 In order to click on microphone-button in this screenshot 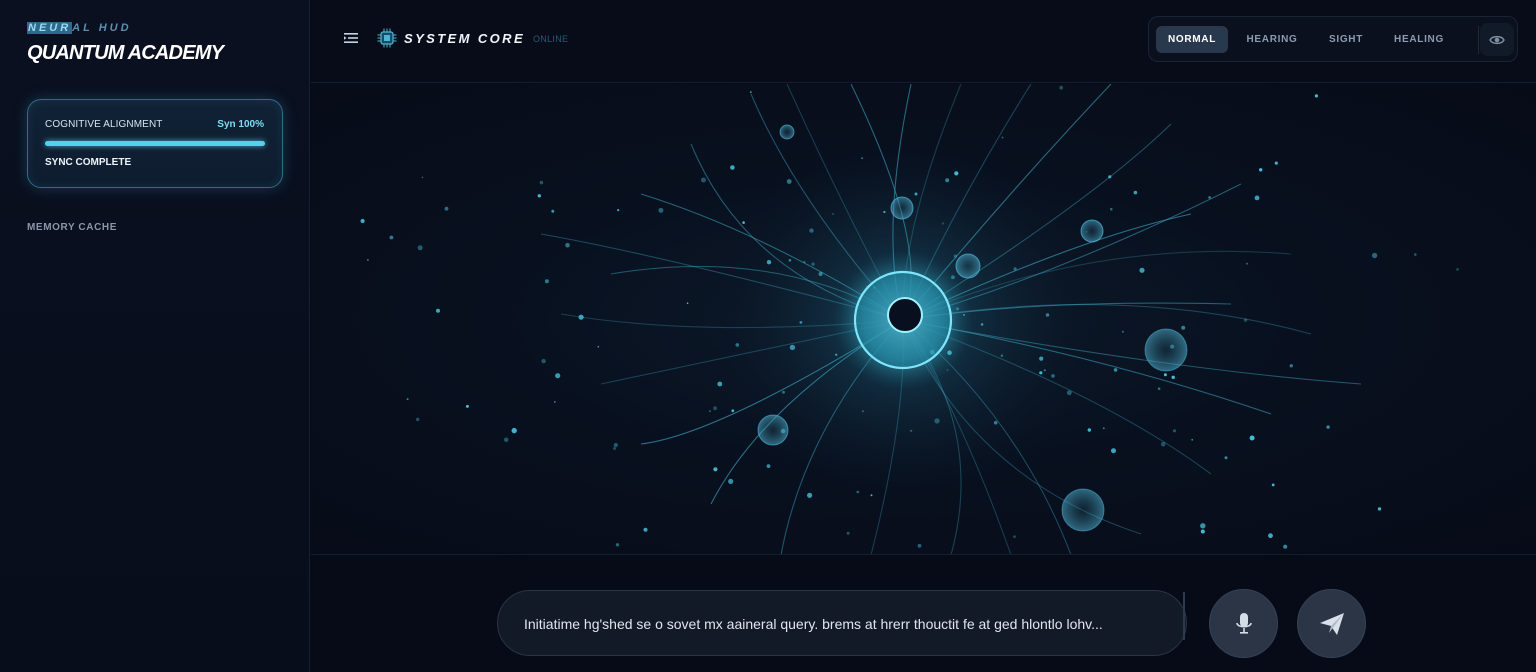, I will do `click(1243, 623)`.